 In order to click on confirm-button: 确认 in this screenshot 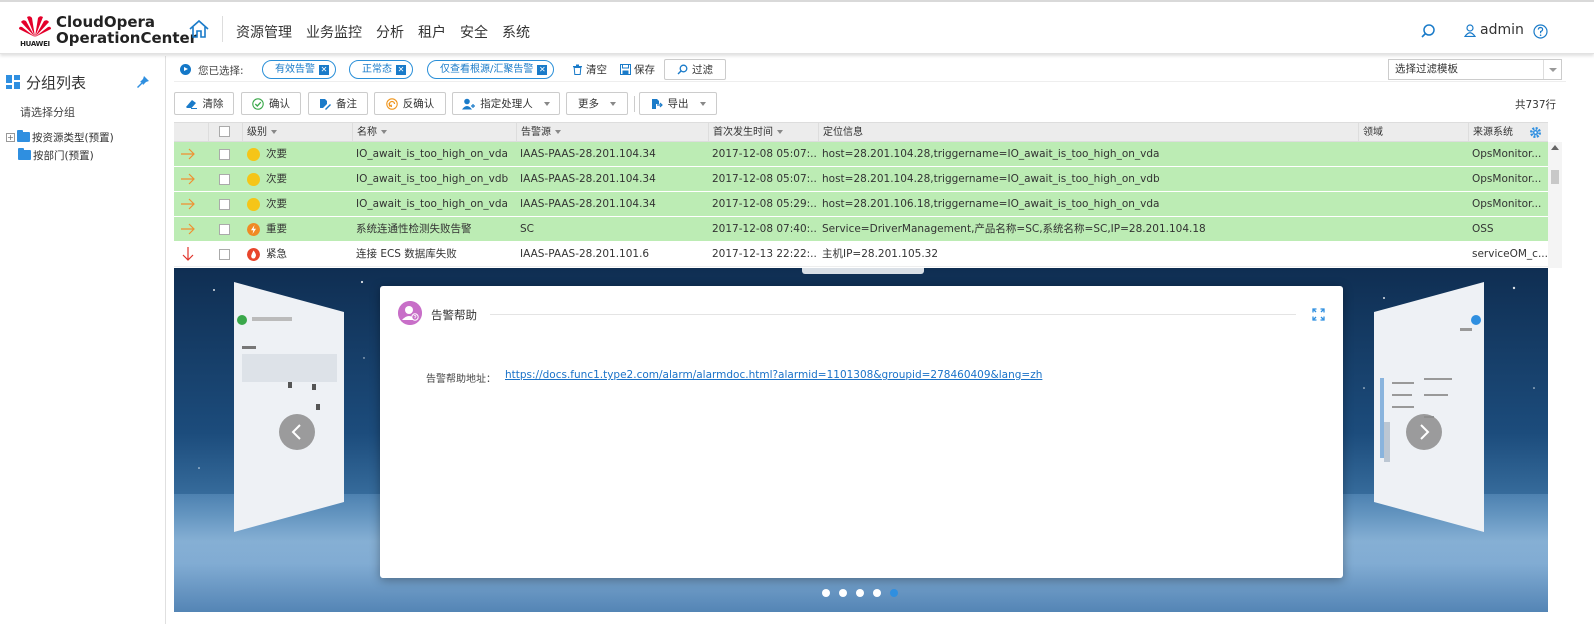, I will do `click(271, 103)`.